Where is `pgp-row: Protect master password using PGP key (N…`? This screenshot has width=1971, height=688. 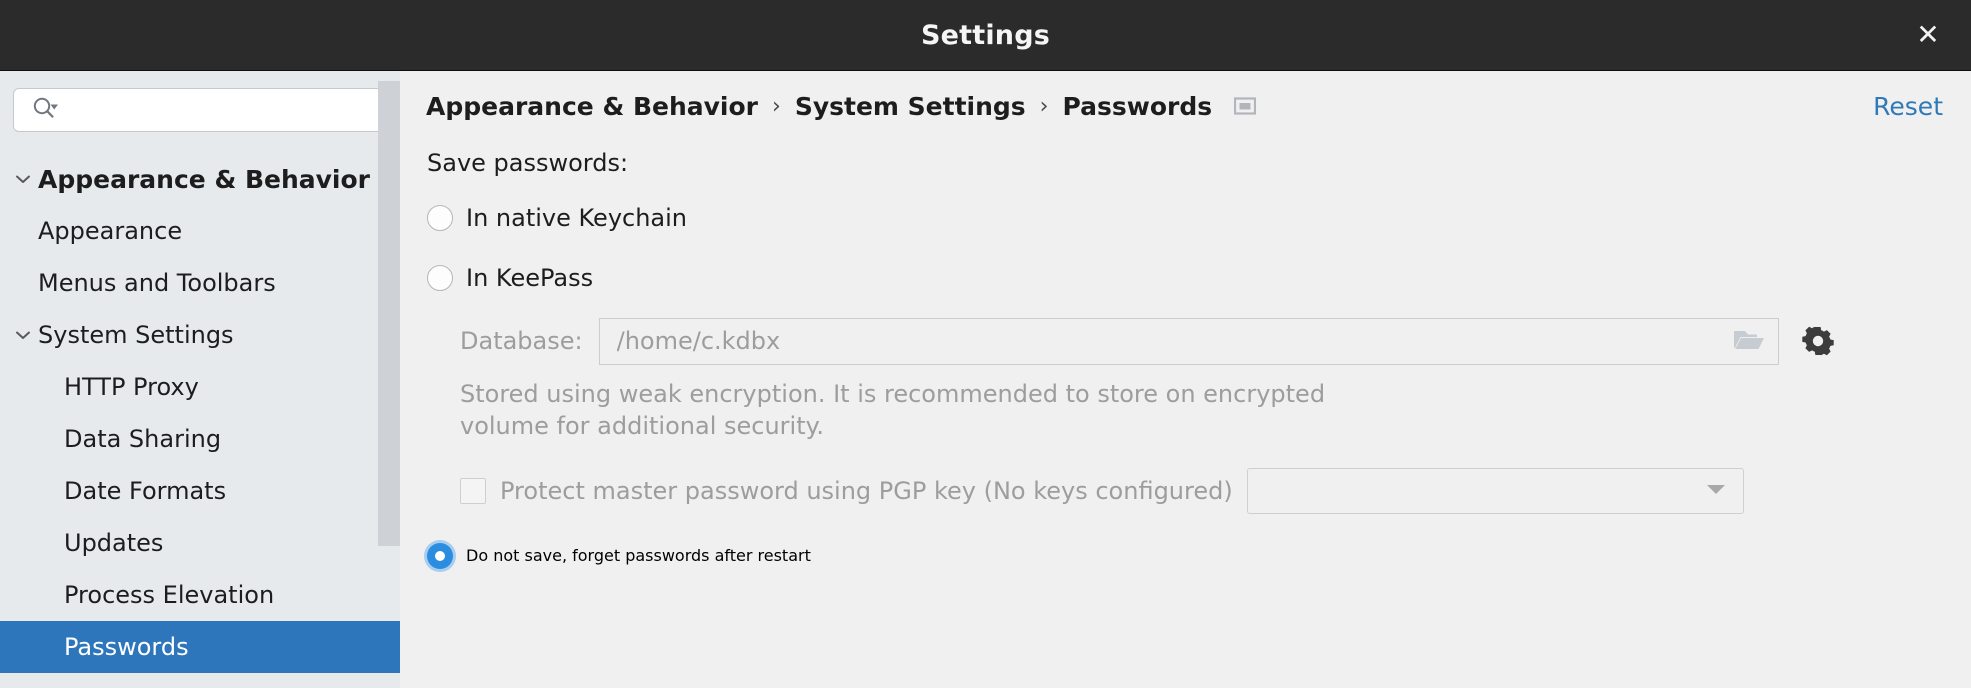
pgp-row: Protect master password using PGP key (N… is located at coordinates (1178, 491).